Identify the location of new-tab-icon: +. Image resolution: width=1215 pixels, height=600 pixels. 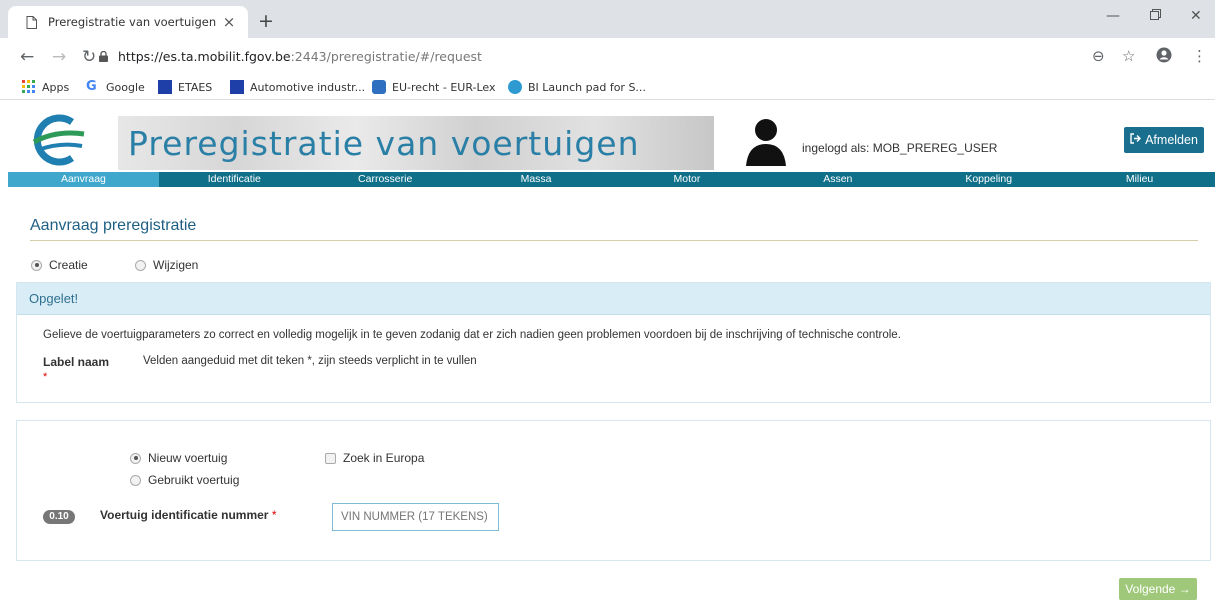
(266, 21).